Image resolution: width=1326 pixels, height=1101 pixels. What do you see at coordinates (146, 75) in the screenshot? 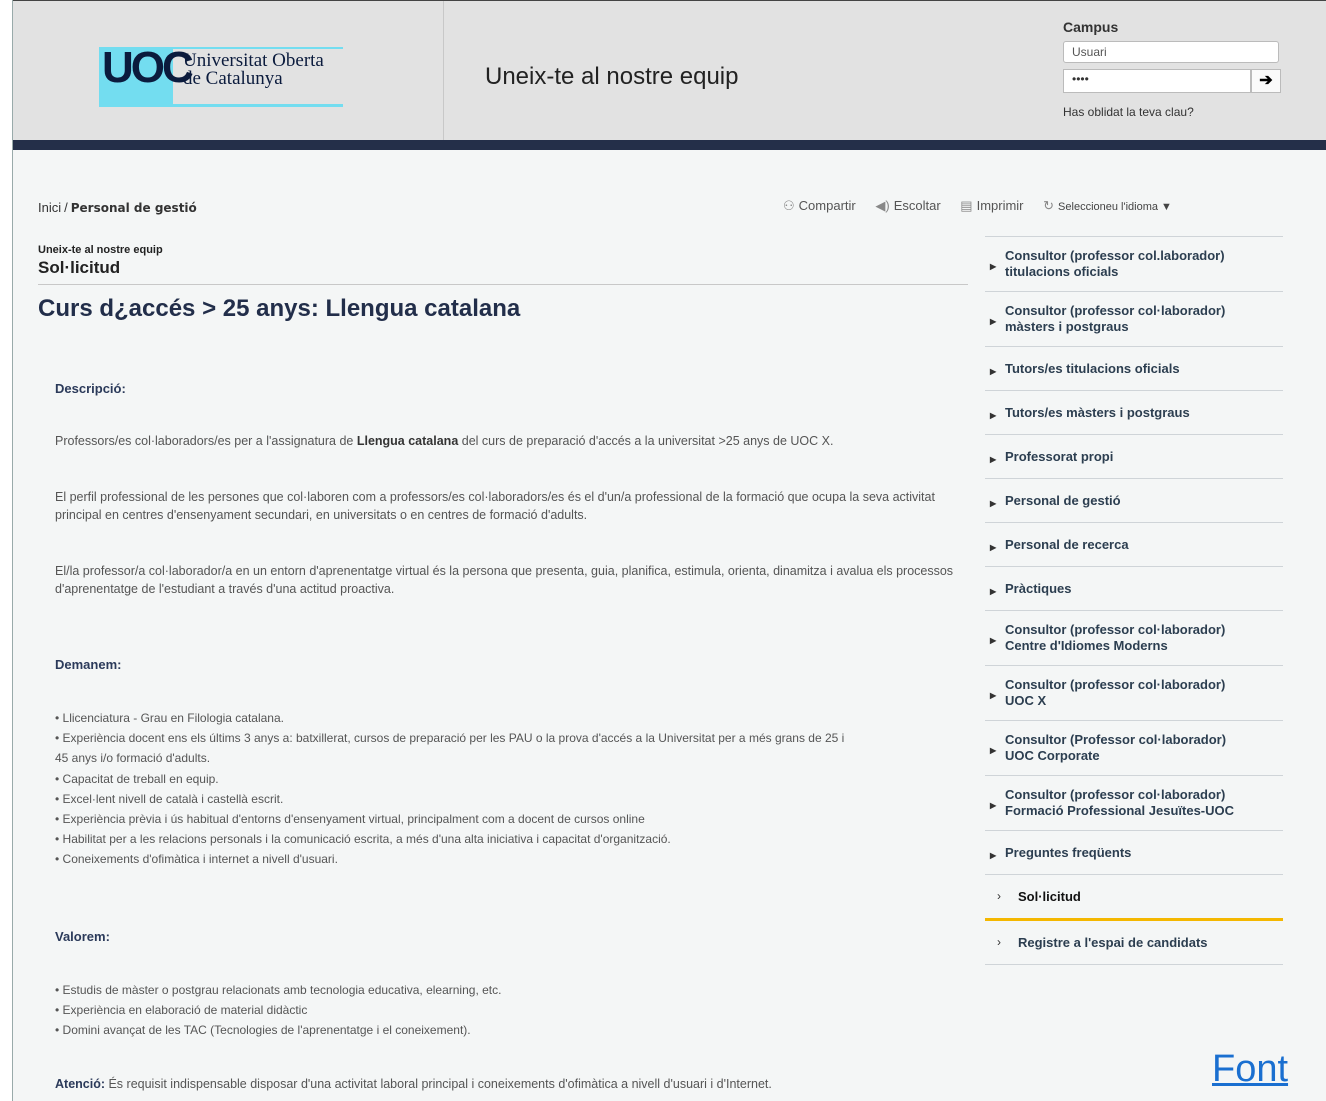
I see `uoc-logo-mark: UOC` at bounding box center [146, 75].